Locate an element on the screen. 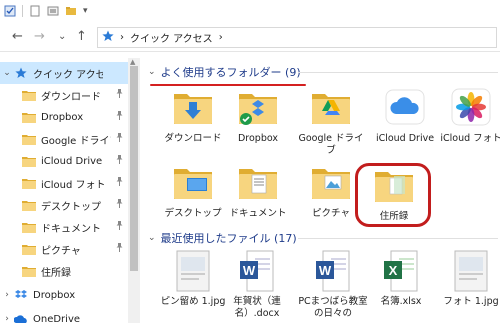  quick-access-toolbar: ▾ is located at coordinates (250, 11).